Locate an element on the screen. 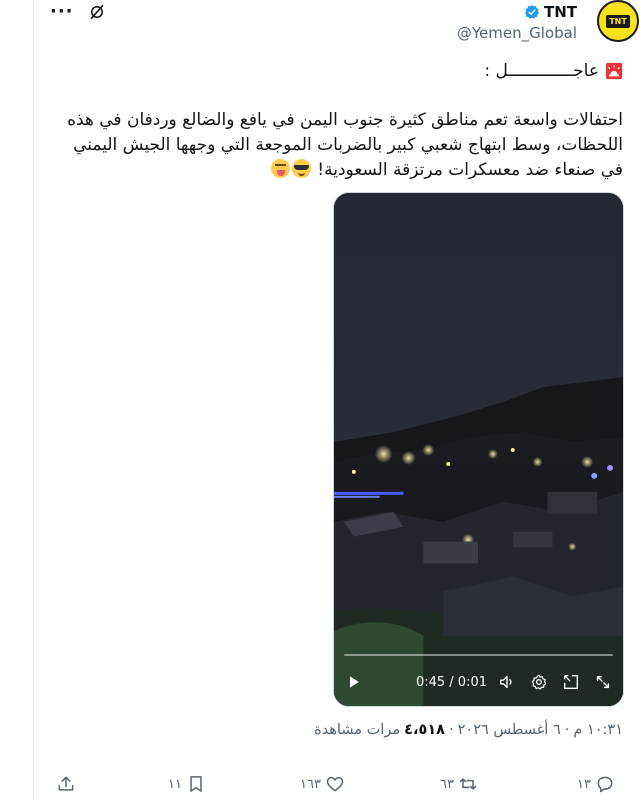  repost-button: ٦٣ is located at coordinates (459, 784).